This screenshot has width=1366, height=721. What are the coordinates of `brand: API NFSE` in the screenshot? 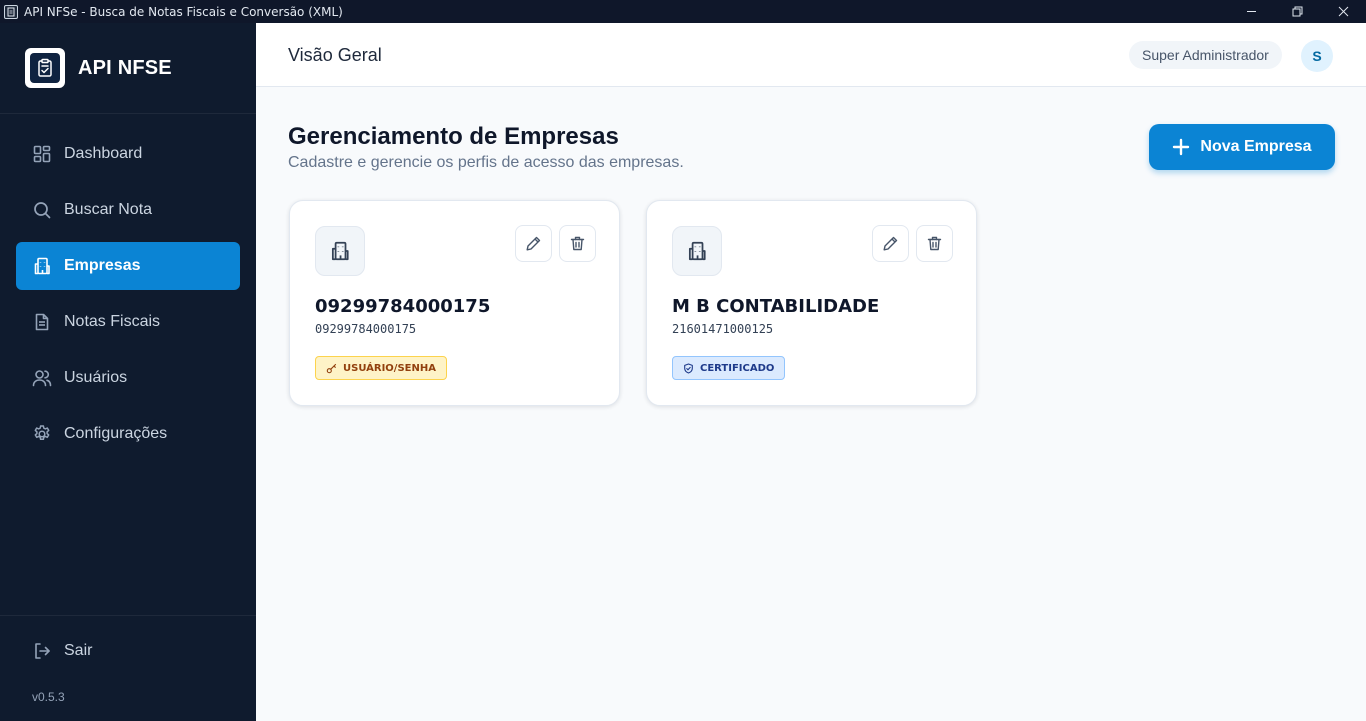 It's located at (128, 68).